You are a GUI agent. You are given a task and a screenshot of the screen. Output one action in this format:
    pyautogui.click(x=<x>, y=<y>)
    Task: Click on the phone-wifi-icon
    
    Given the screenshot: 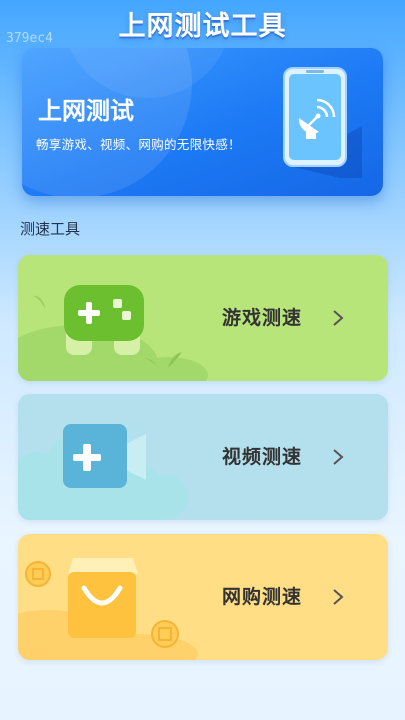 What is the action you would take?
    pyautogui.click(x=322, y=122)
    